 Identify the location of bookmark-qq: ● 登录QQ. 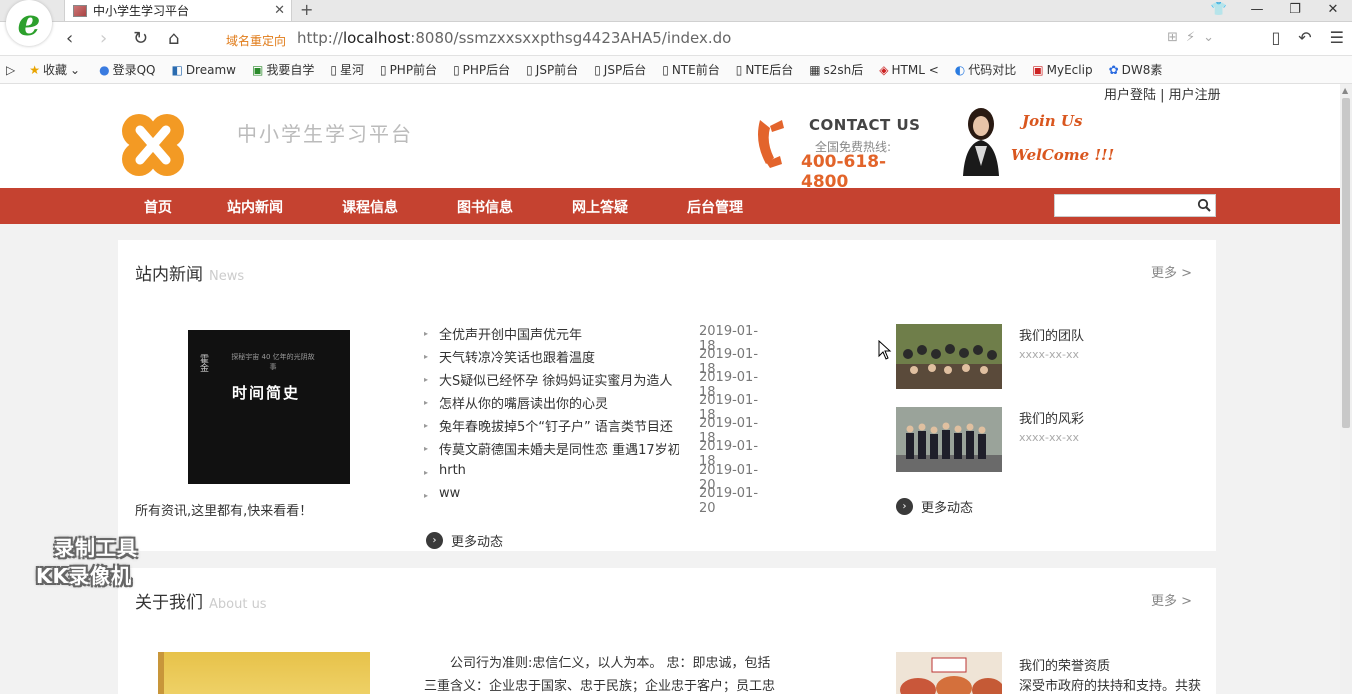
(127, 69).